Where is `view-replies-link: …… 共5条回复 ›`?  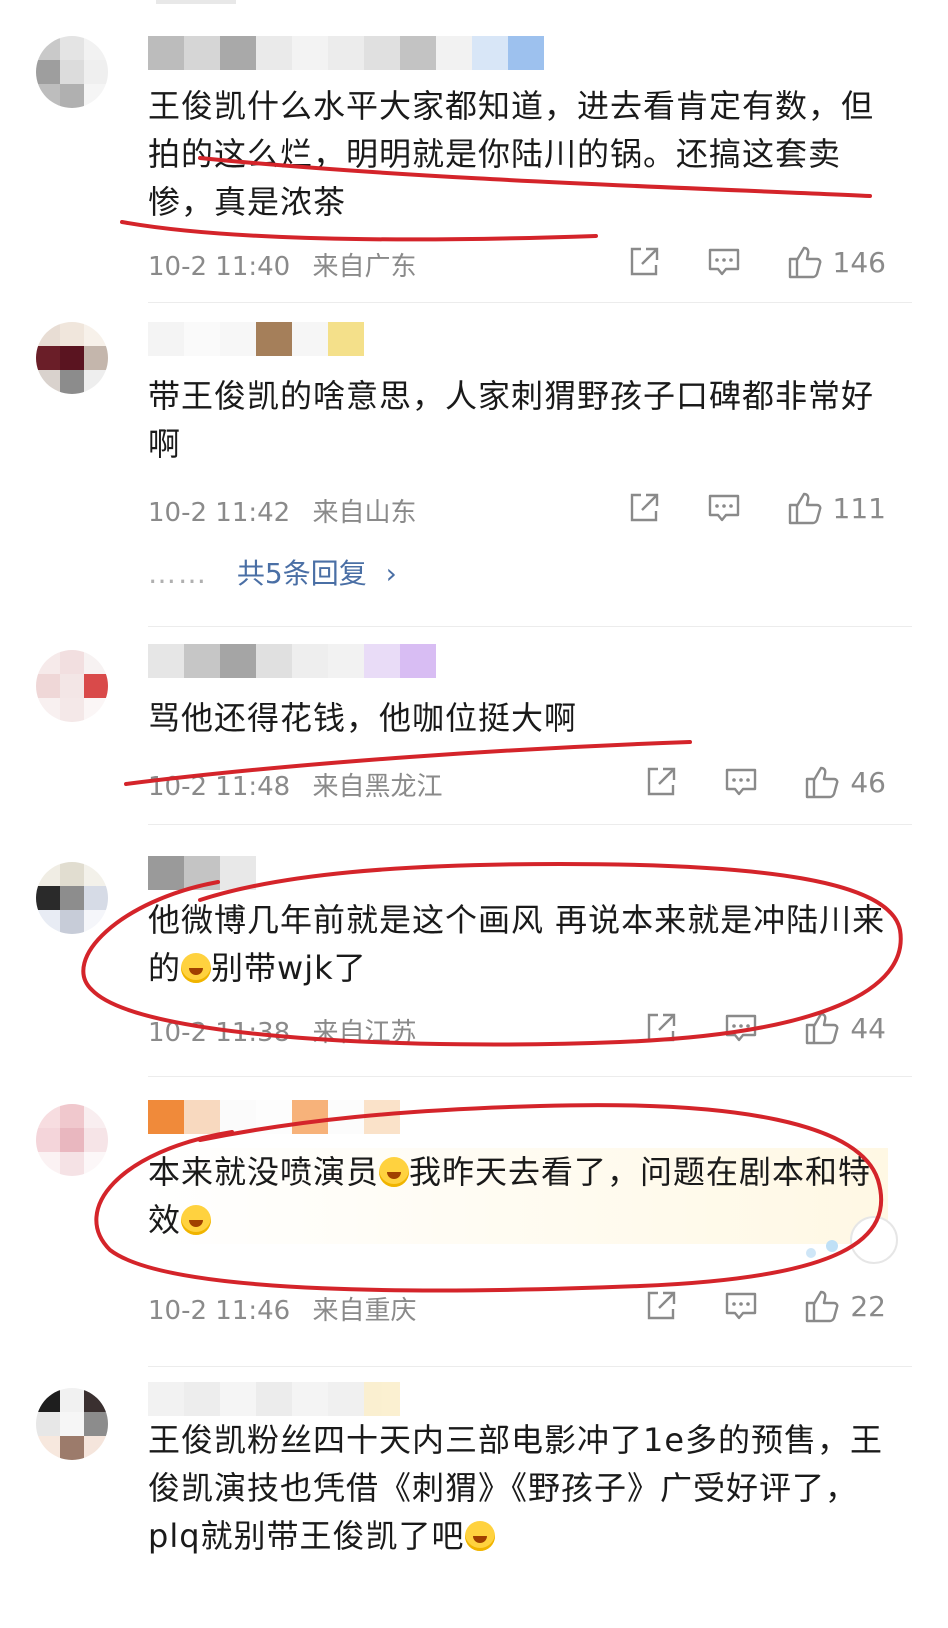
view-replies-link: …… 共5条回复 › is located at coordinates (272, 572).